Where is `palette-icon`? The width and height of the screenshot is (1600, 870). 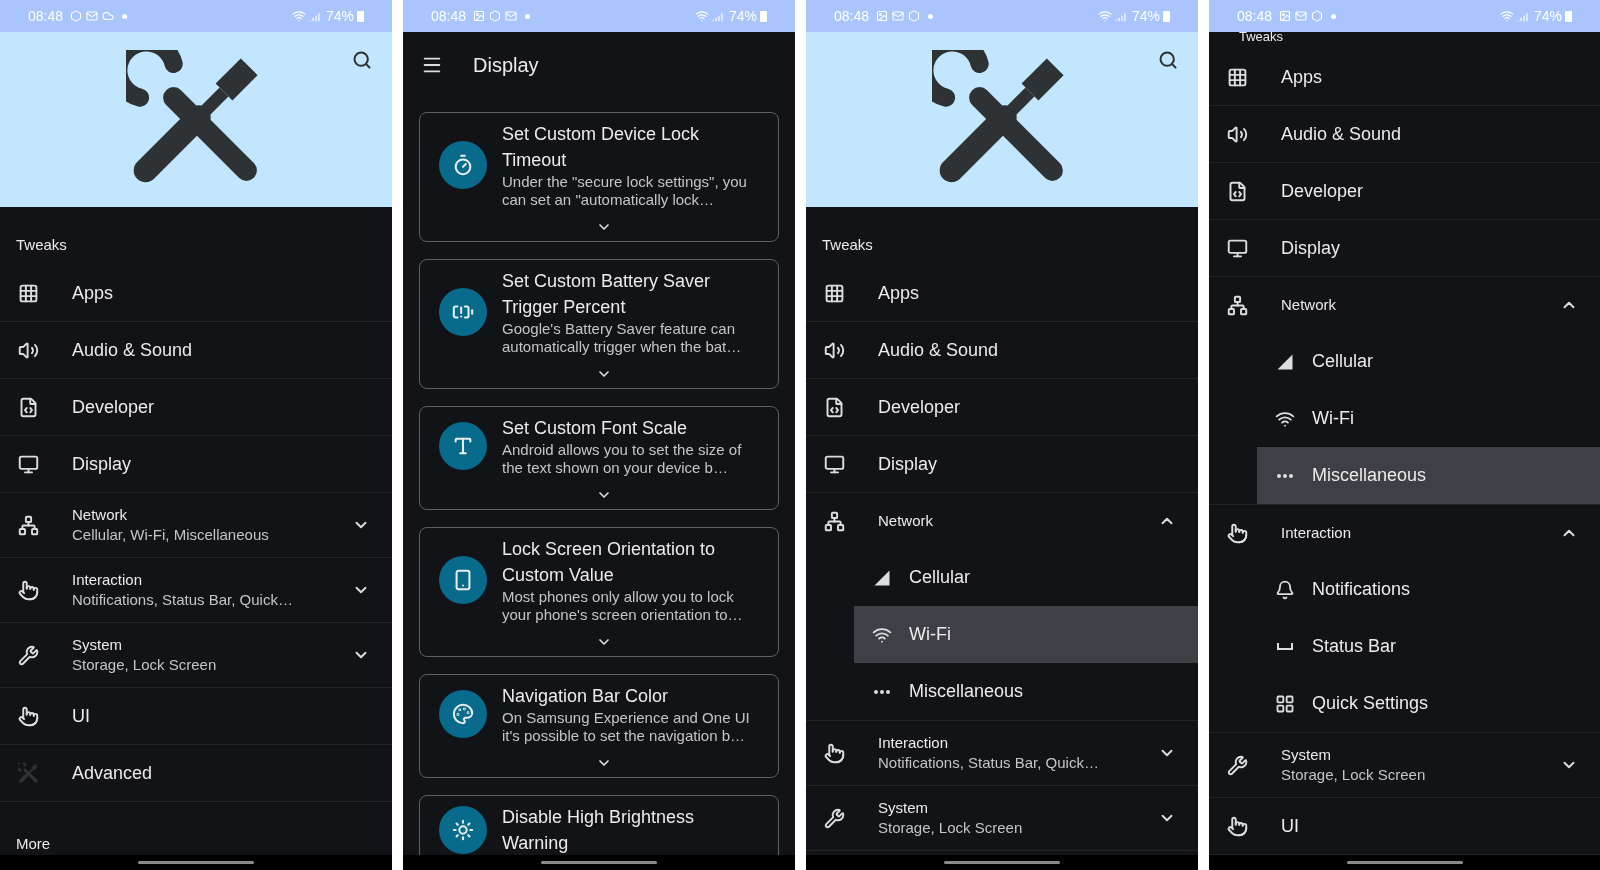
palette-icon is located at coordinates (463, 714).